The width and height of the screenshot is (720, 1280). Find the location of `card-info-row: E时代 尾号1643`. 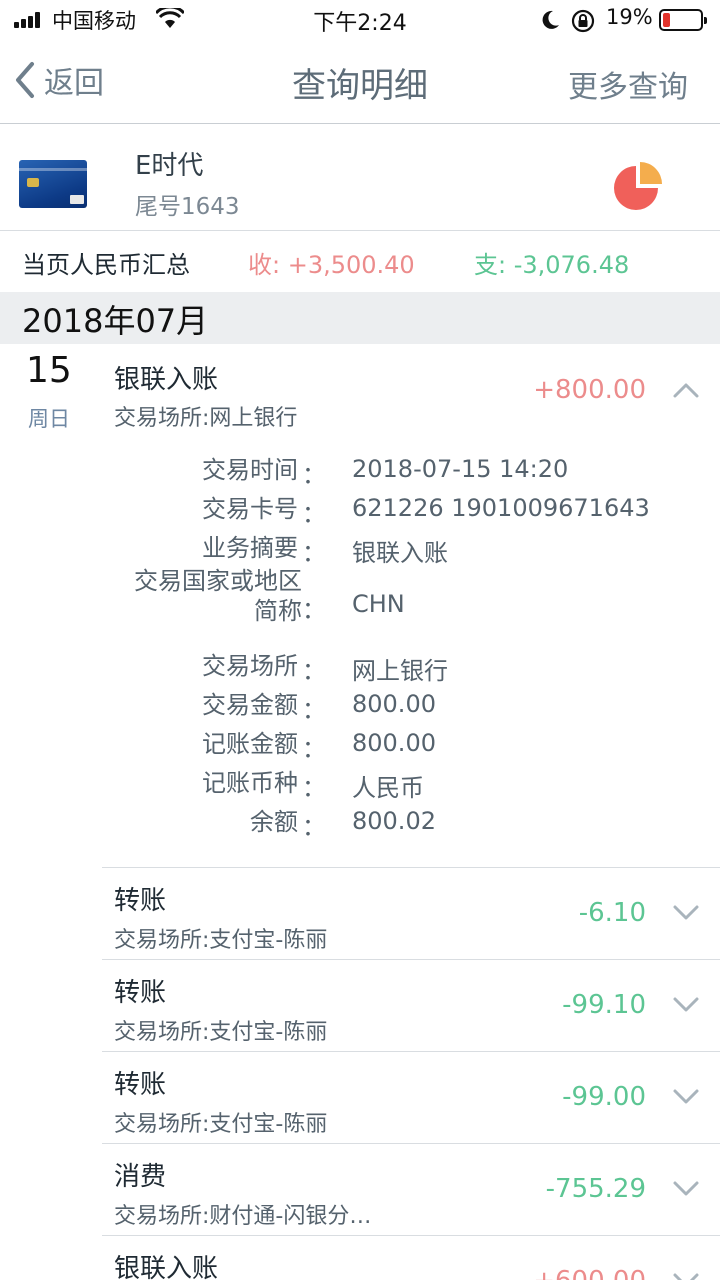

card-info-row: E时代 尾号1643 is located at coordinates (360, 178).